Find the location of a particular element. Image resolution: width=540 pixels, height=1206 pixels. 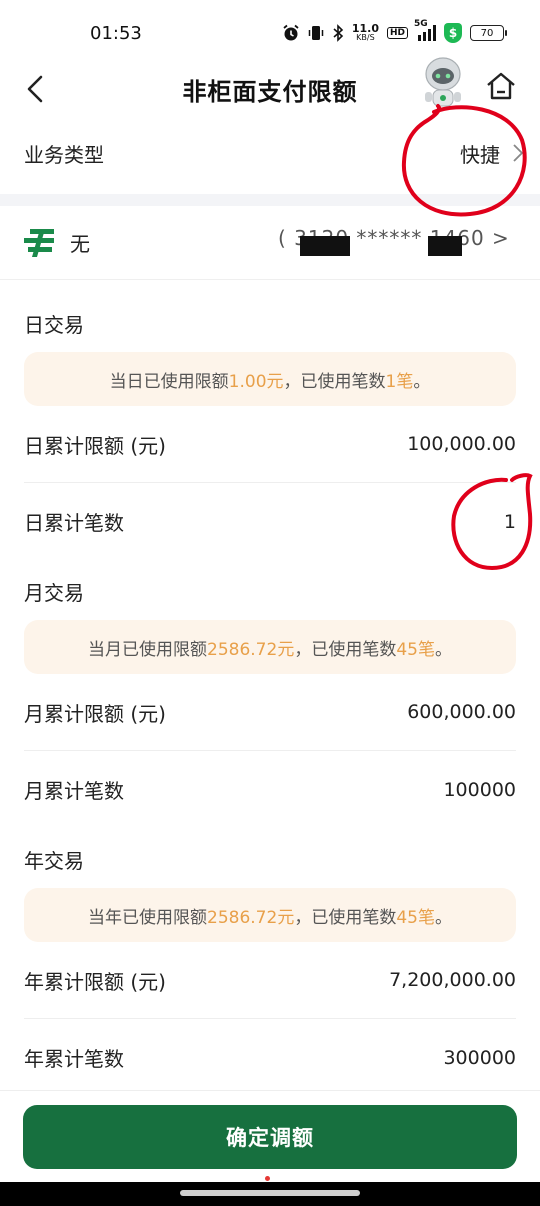

chevron-right-icon is located at coordinates (518, 153).